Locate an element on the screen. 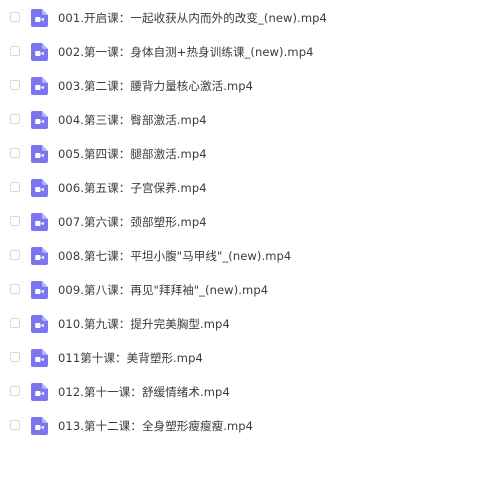 This screenshot has height=496, width=478. file-row: 004.第三课：臀部激活.mp4 is located at coordinates (239, 120).